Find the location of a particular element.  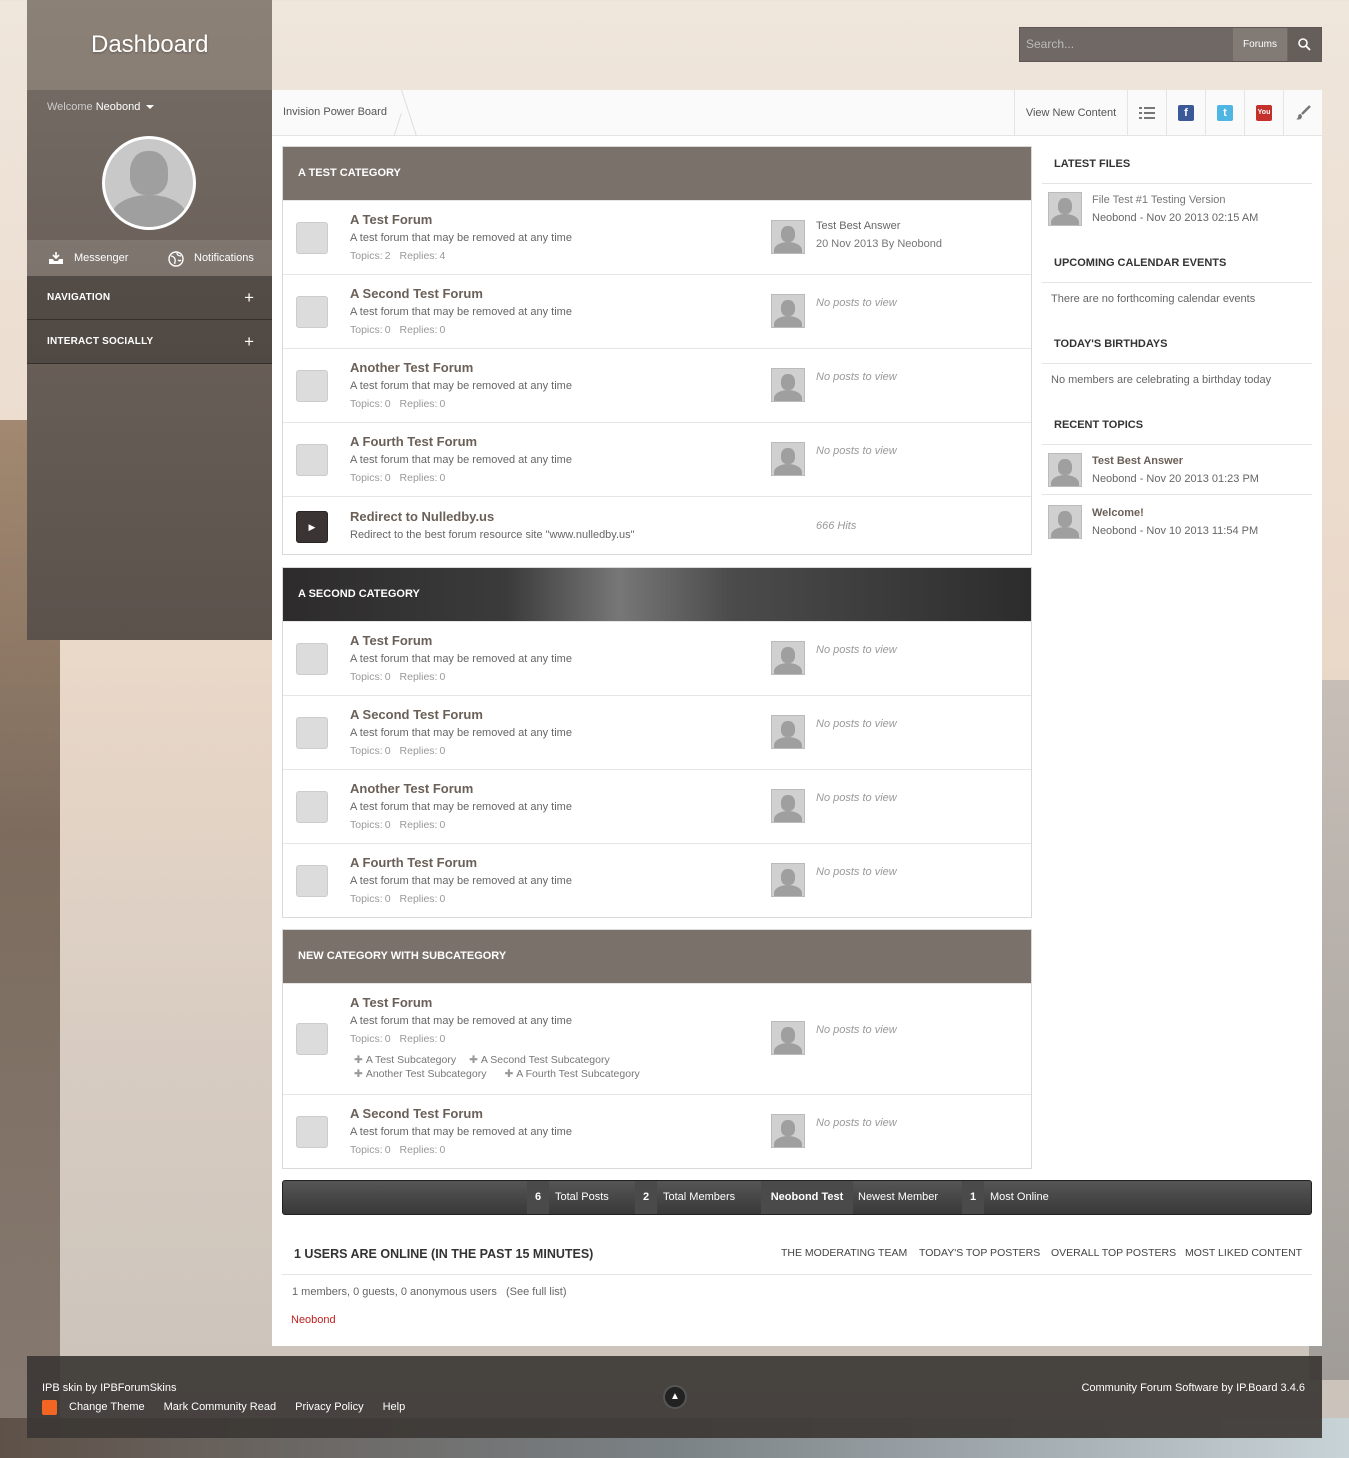

welcome-menu: Welcome Neobond is located at coordinates (101, 107).